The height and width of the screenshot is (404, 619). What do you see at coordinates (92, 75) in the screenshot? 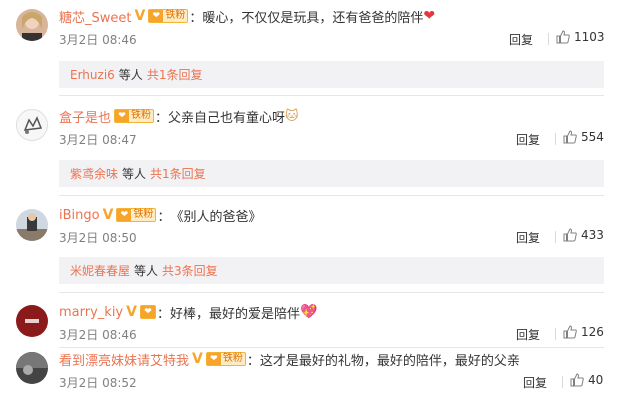
I see `sub-reply-user: Erhuzi6` at bounding box center [92, 75].